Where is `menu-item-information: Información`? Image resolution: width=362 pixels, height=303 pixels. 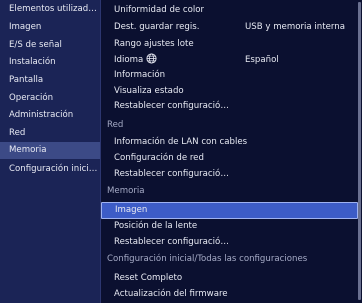
menu-item-information: Información is located at coordinates (229, 75).